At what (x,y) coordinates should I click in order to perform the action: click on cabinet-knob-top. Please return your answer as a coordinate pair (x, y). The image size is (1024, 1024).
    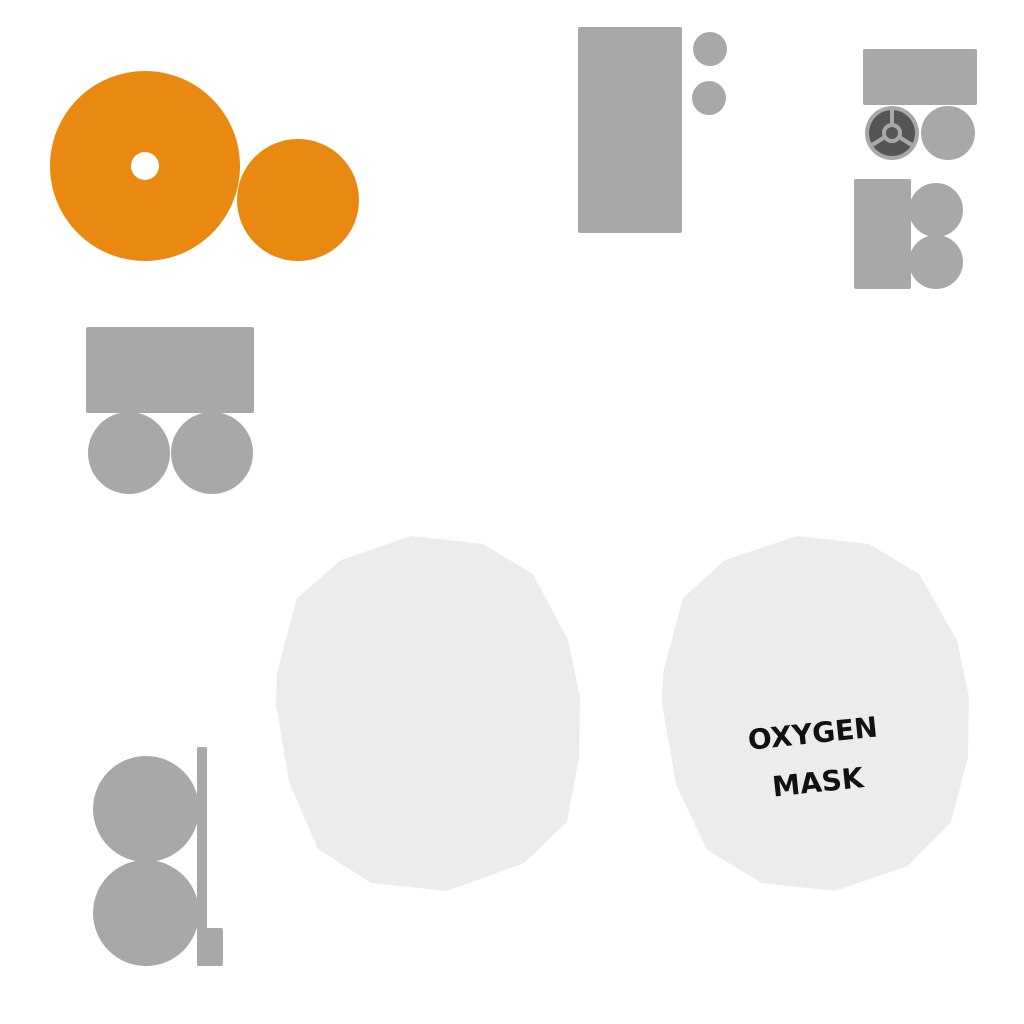
    Looking at the image, I should click on (710, 49).